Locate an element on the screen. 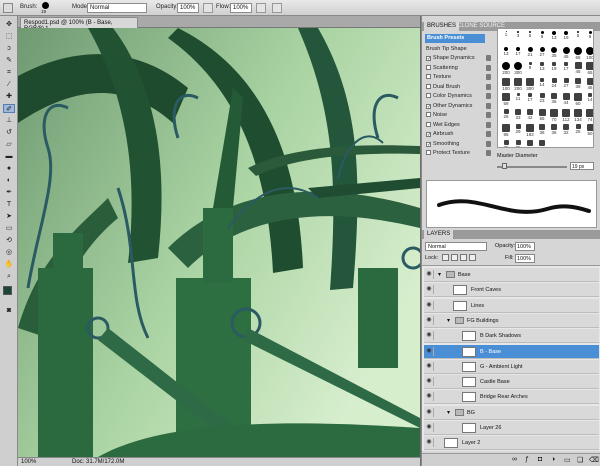  pen-tool-icon: ✒ is located at coordinates (9, 192).